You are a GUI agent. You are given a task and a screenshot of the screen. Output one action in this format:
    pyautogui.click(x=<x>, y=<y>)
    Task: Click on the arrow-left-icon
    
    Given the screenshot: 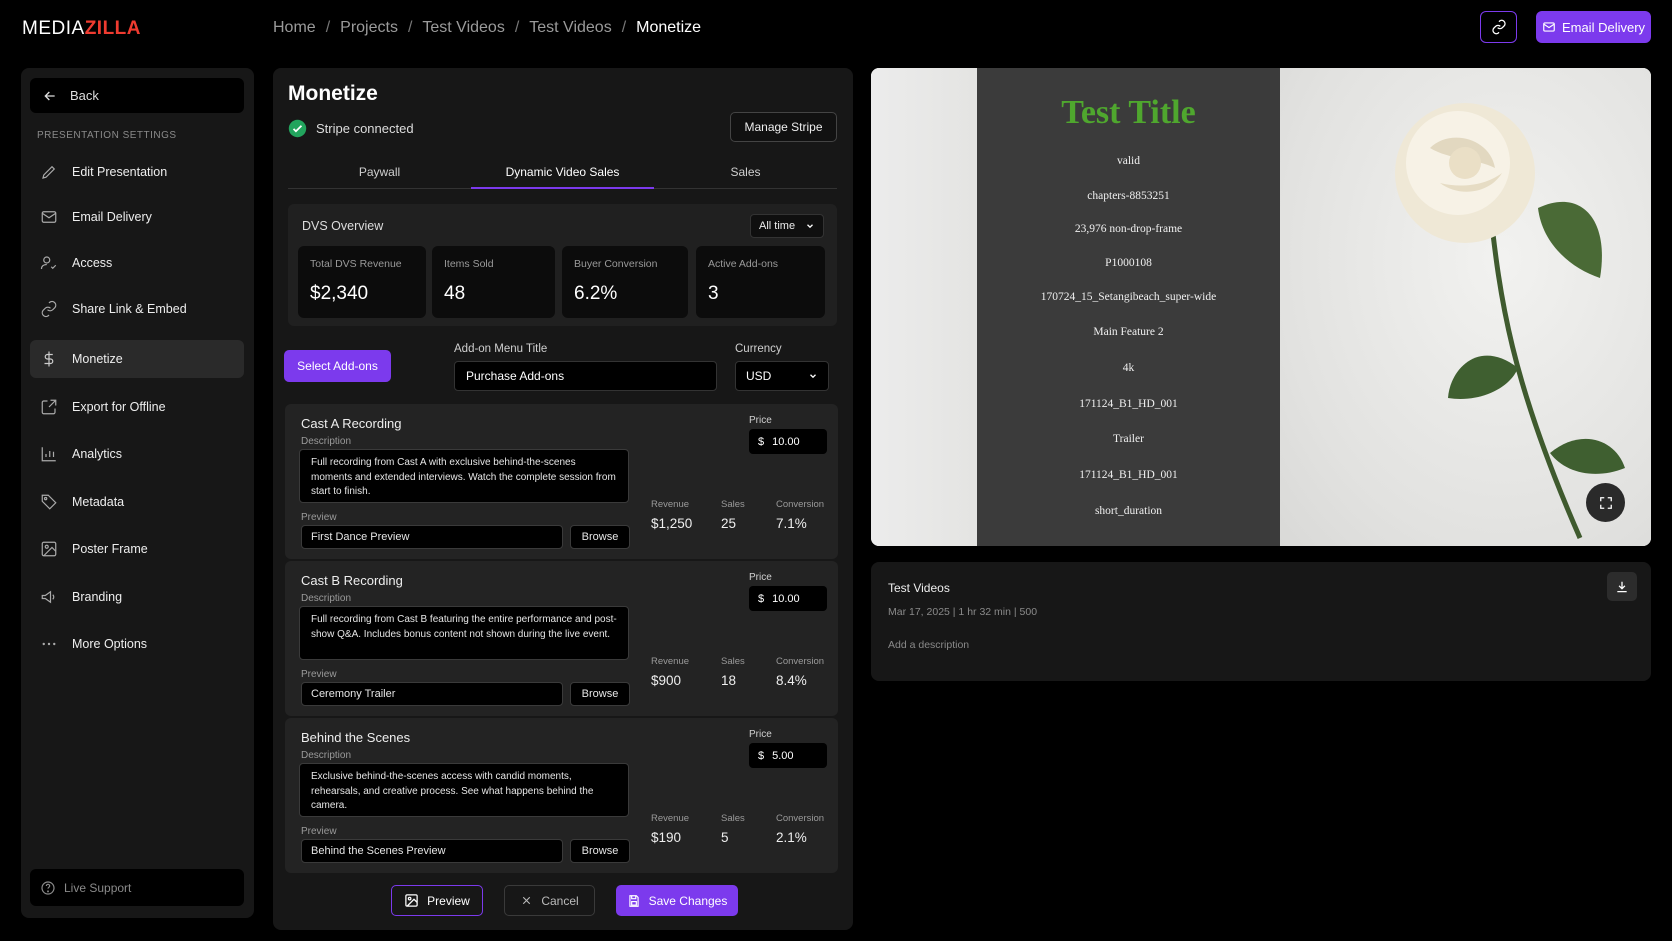 What is the action you would take?
    pyautogui.click(x=49, y=95)
    